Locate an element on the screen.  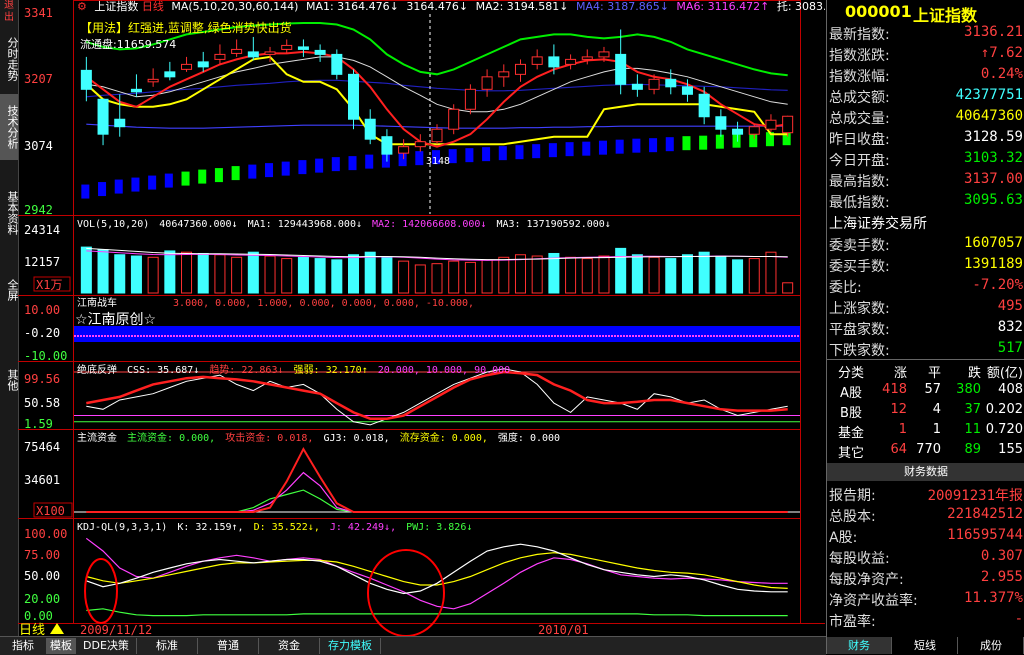
settings-icon: ⚙ is located at coordinates (82, 6).